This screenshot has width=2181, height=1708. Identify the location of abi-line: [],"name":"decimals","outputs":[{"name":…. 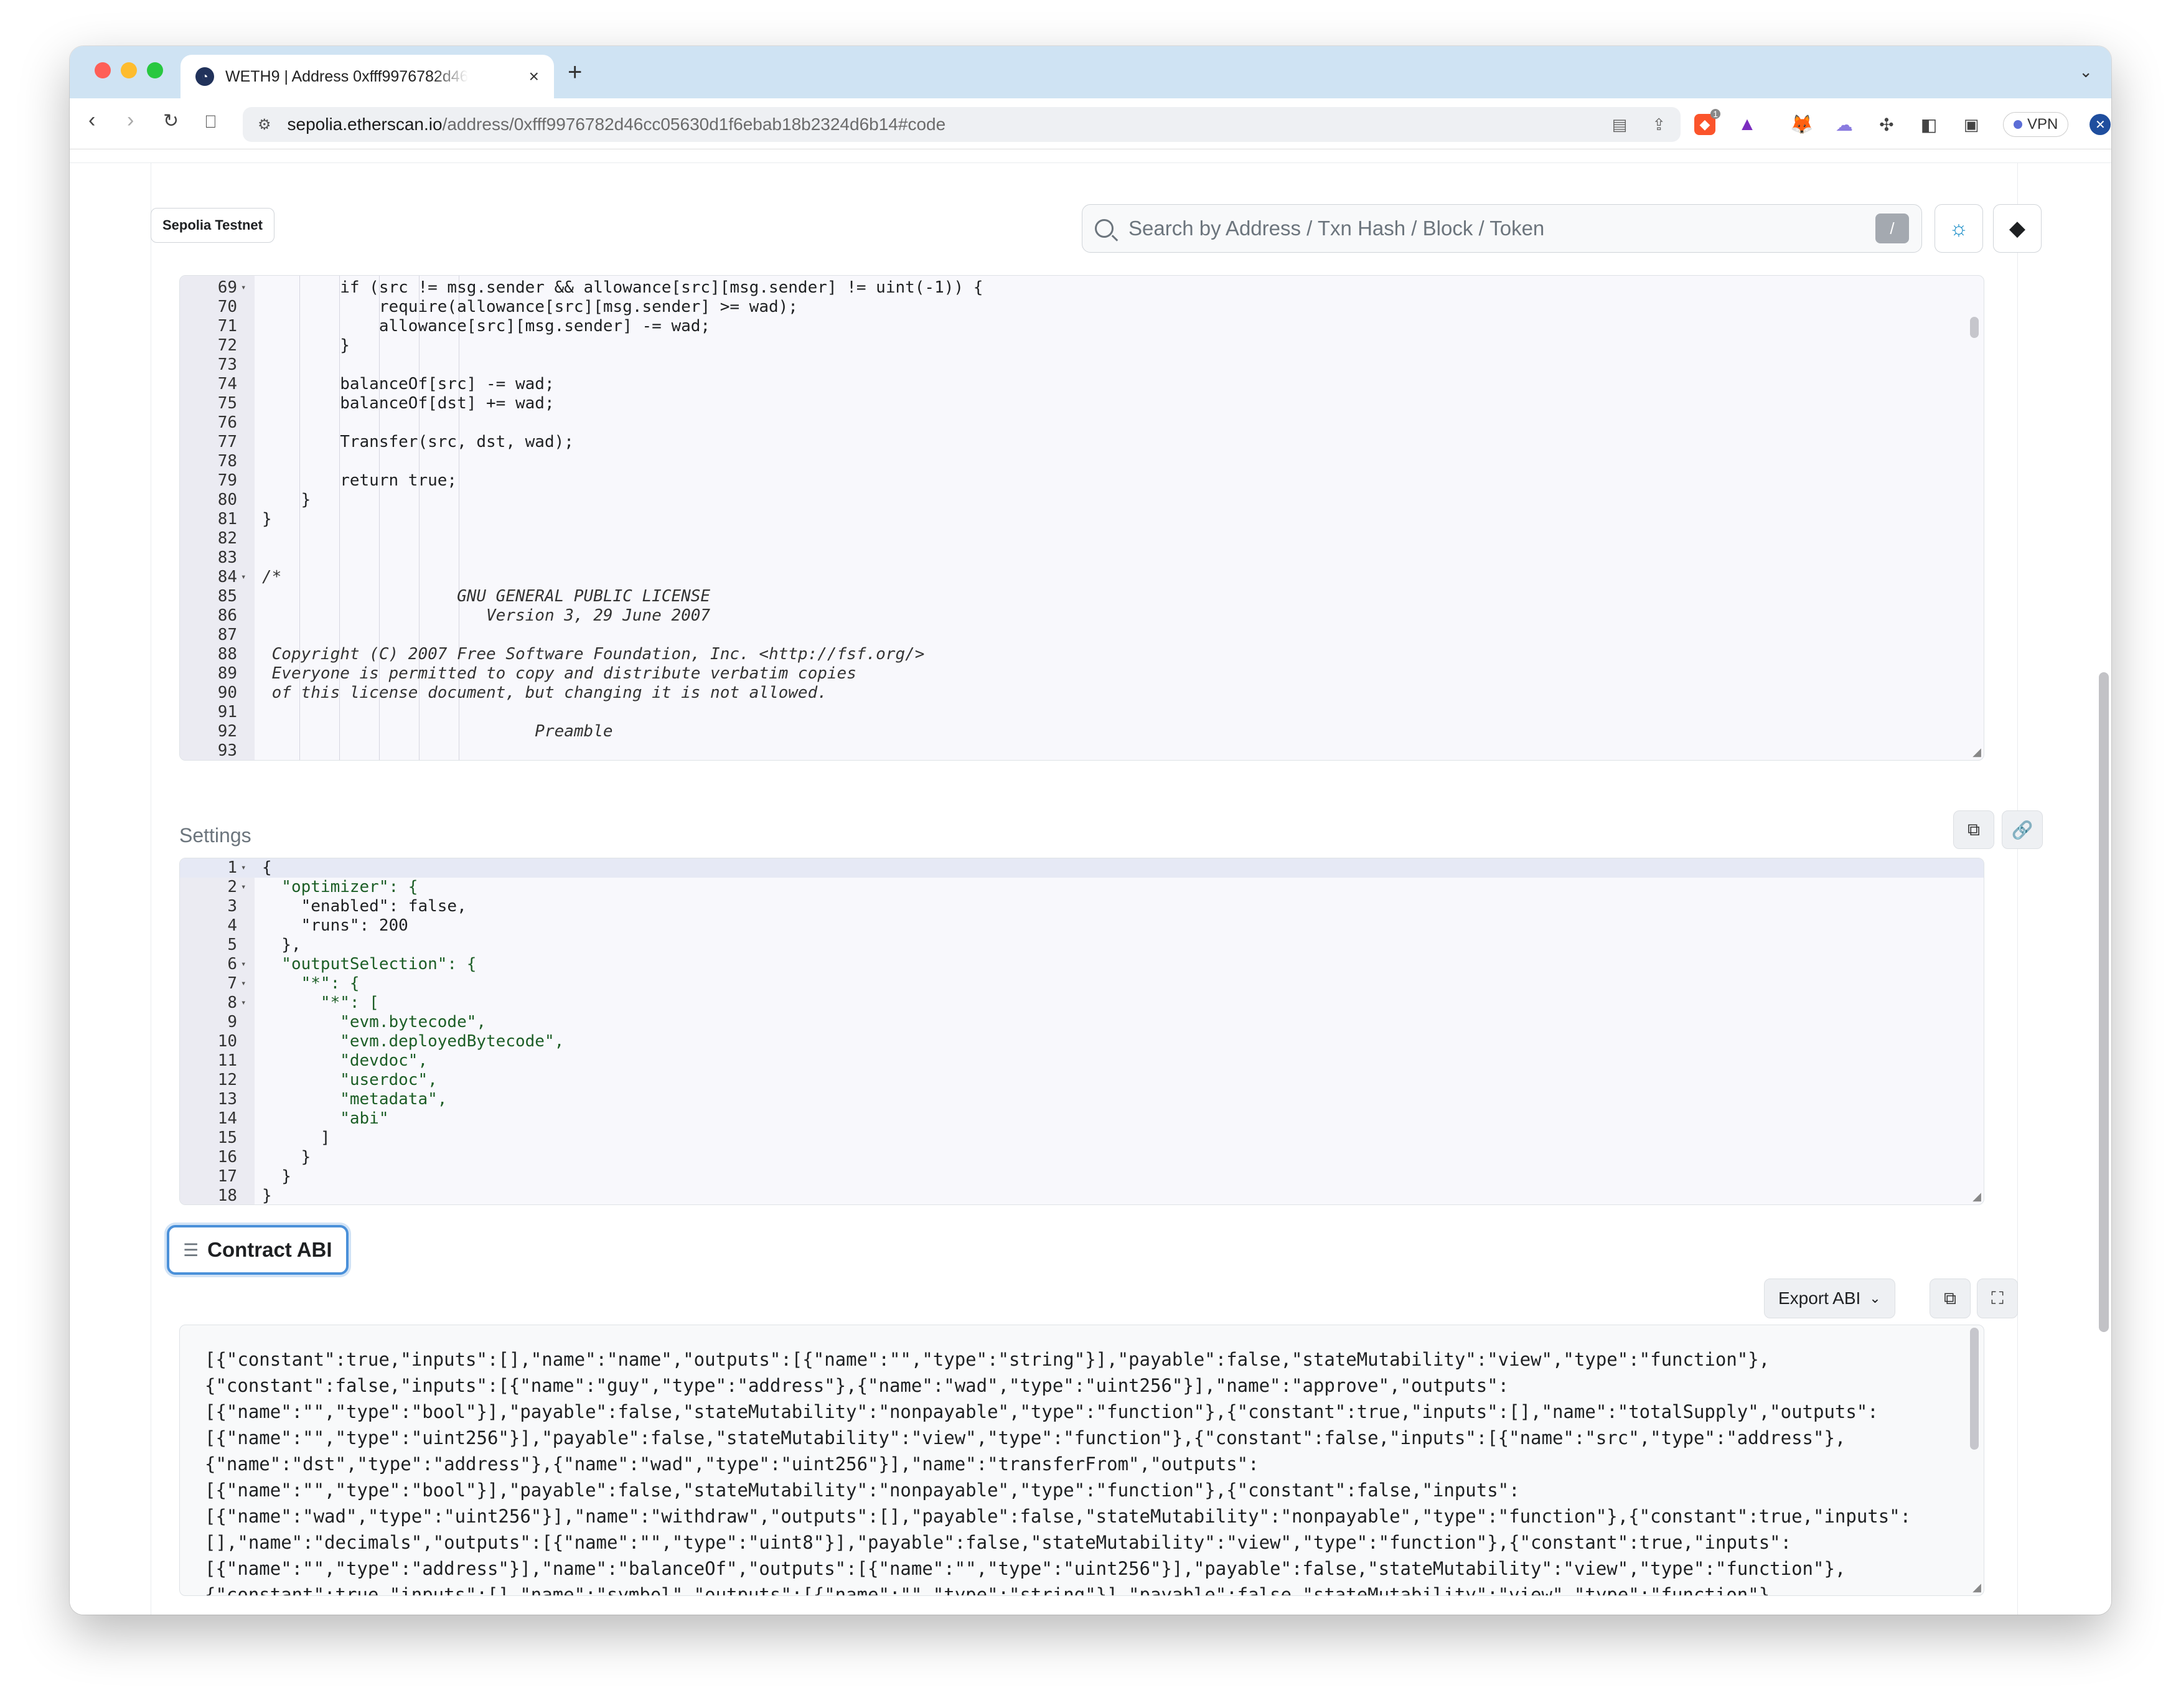
(998, 1542).